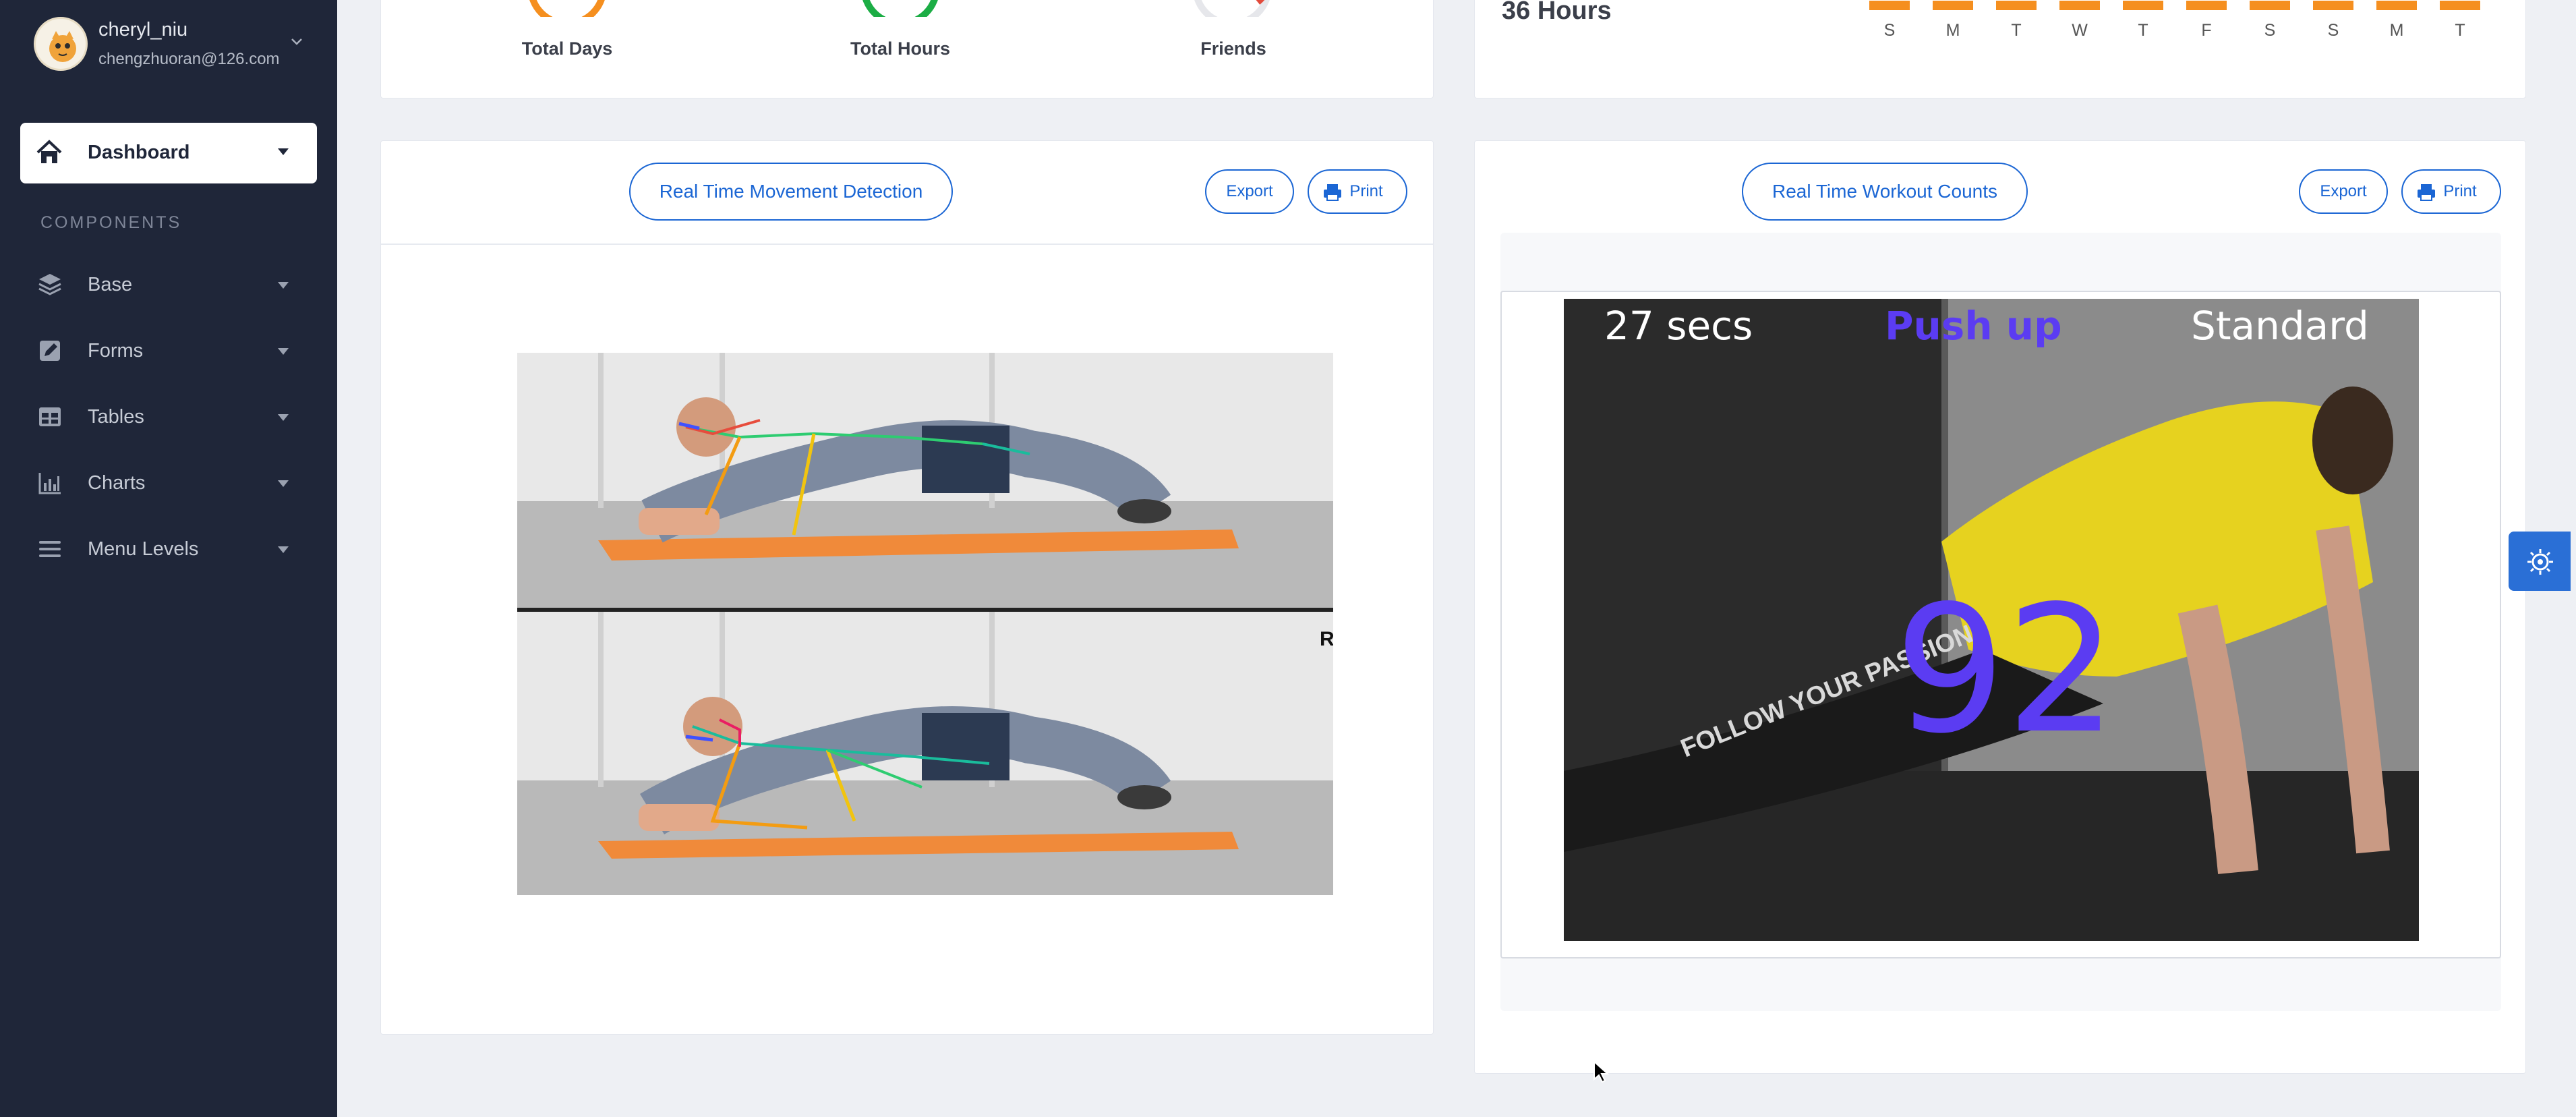 The image size is (2576, 1117). I want to click on workout-title-button: Real Time Workout Counts, so click(1885, 192).